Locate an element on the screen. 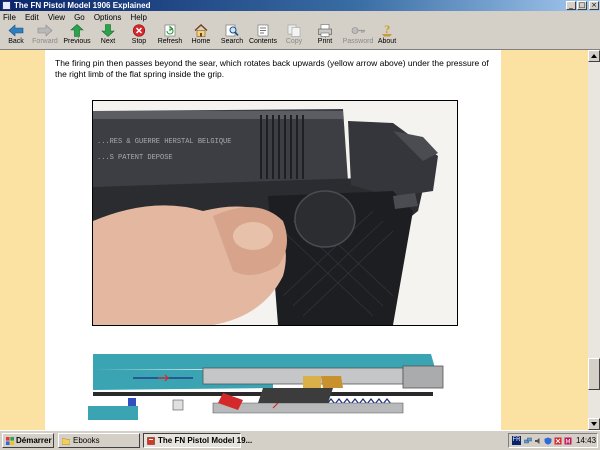 This screenshot has height=450, width=600. back-arrow-icon is located at coordinates (16, 30).